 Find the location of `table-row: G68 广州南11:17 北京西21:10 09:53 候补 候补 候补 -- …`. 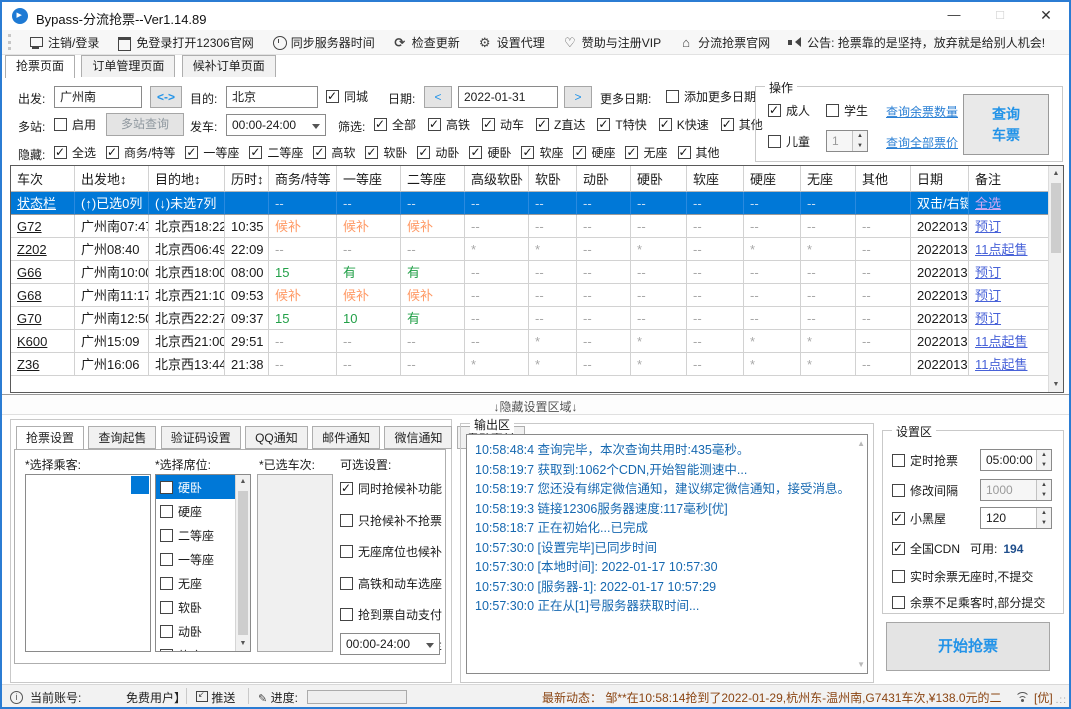

table-row: G68 广州南11:17 北京西21:10 09:53 候补 候补 候补 -- … is located at coordinates (530, 295).